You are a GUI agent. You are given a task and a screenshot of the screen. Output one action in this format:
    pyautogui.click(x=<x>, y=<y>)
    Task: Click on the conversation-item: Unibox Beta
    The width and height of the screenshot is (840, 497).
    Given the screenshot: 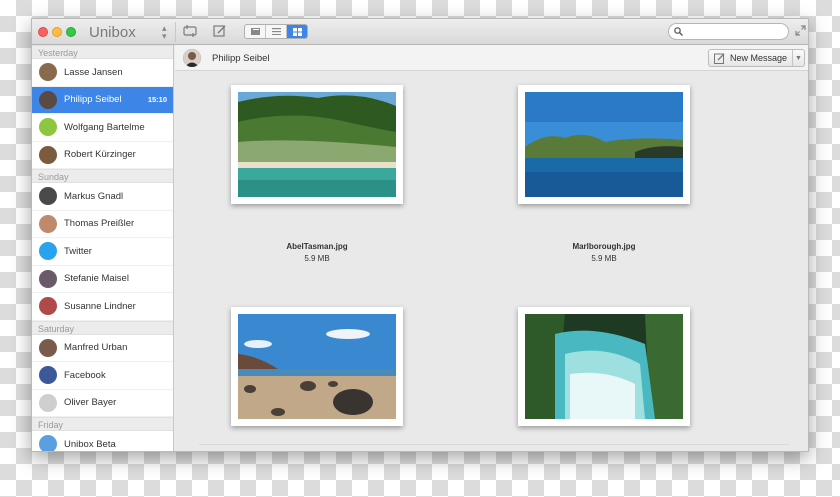 What is the action you would take?
    pyautogui.click(x=102, y=441)
    